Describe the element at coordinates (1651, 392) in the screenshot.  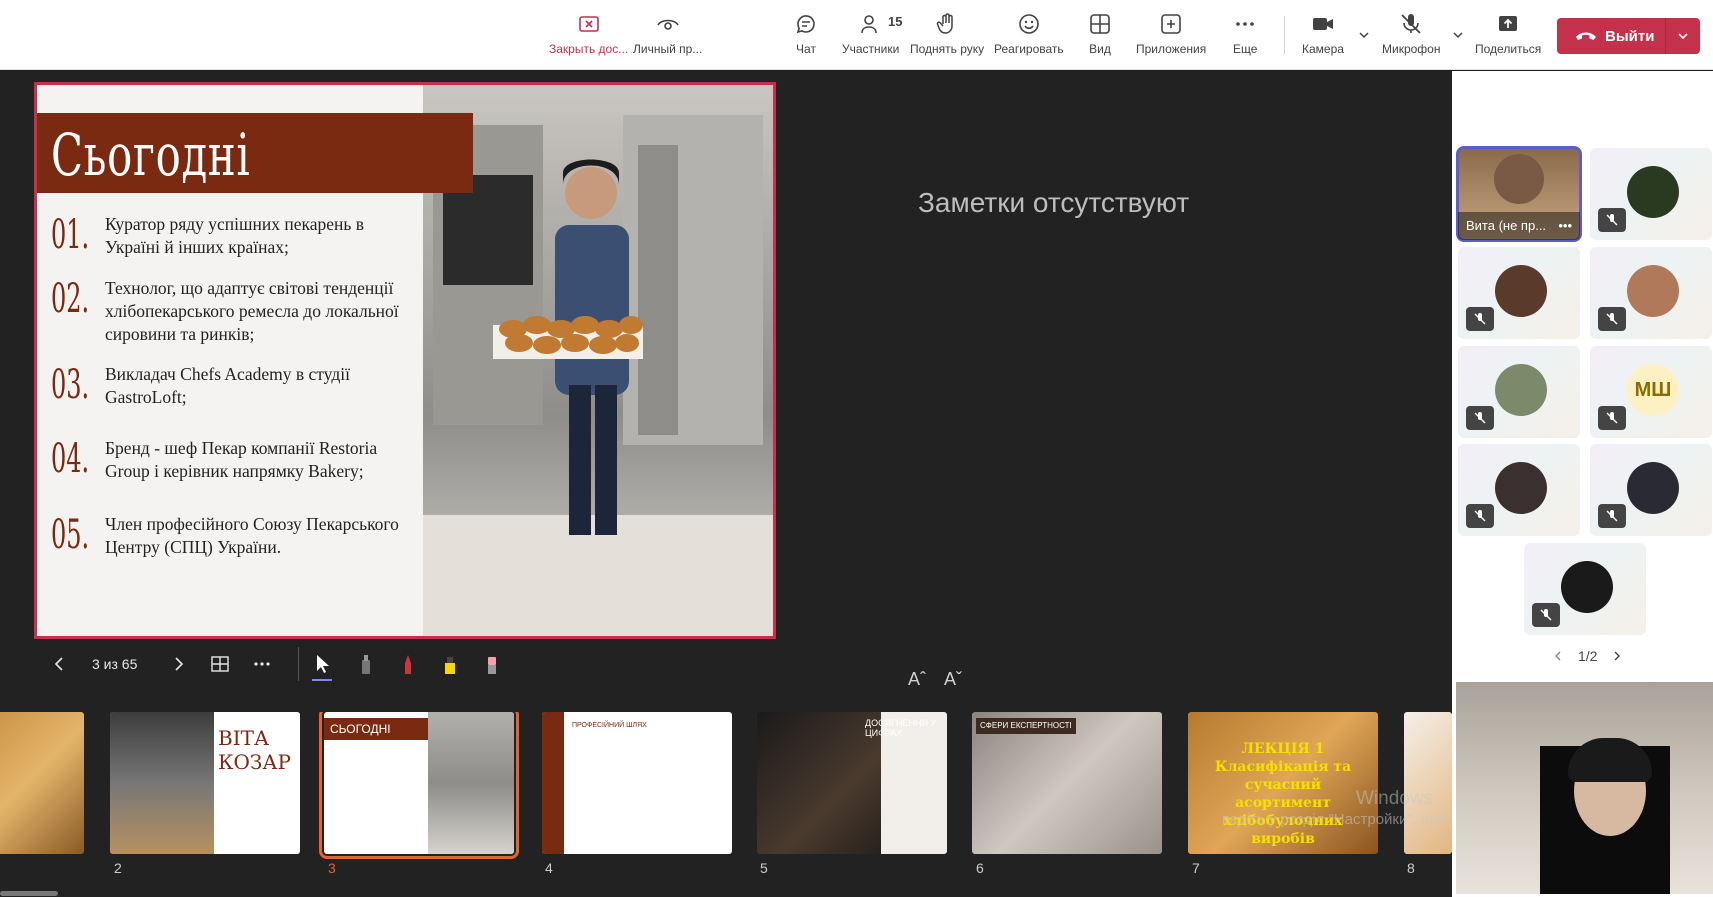
I see `participant-tile: МШ` at that location.